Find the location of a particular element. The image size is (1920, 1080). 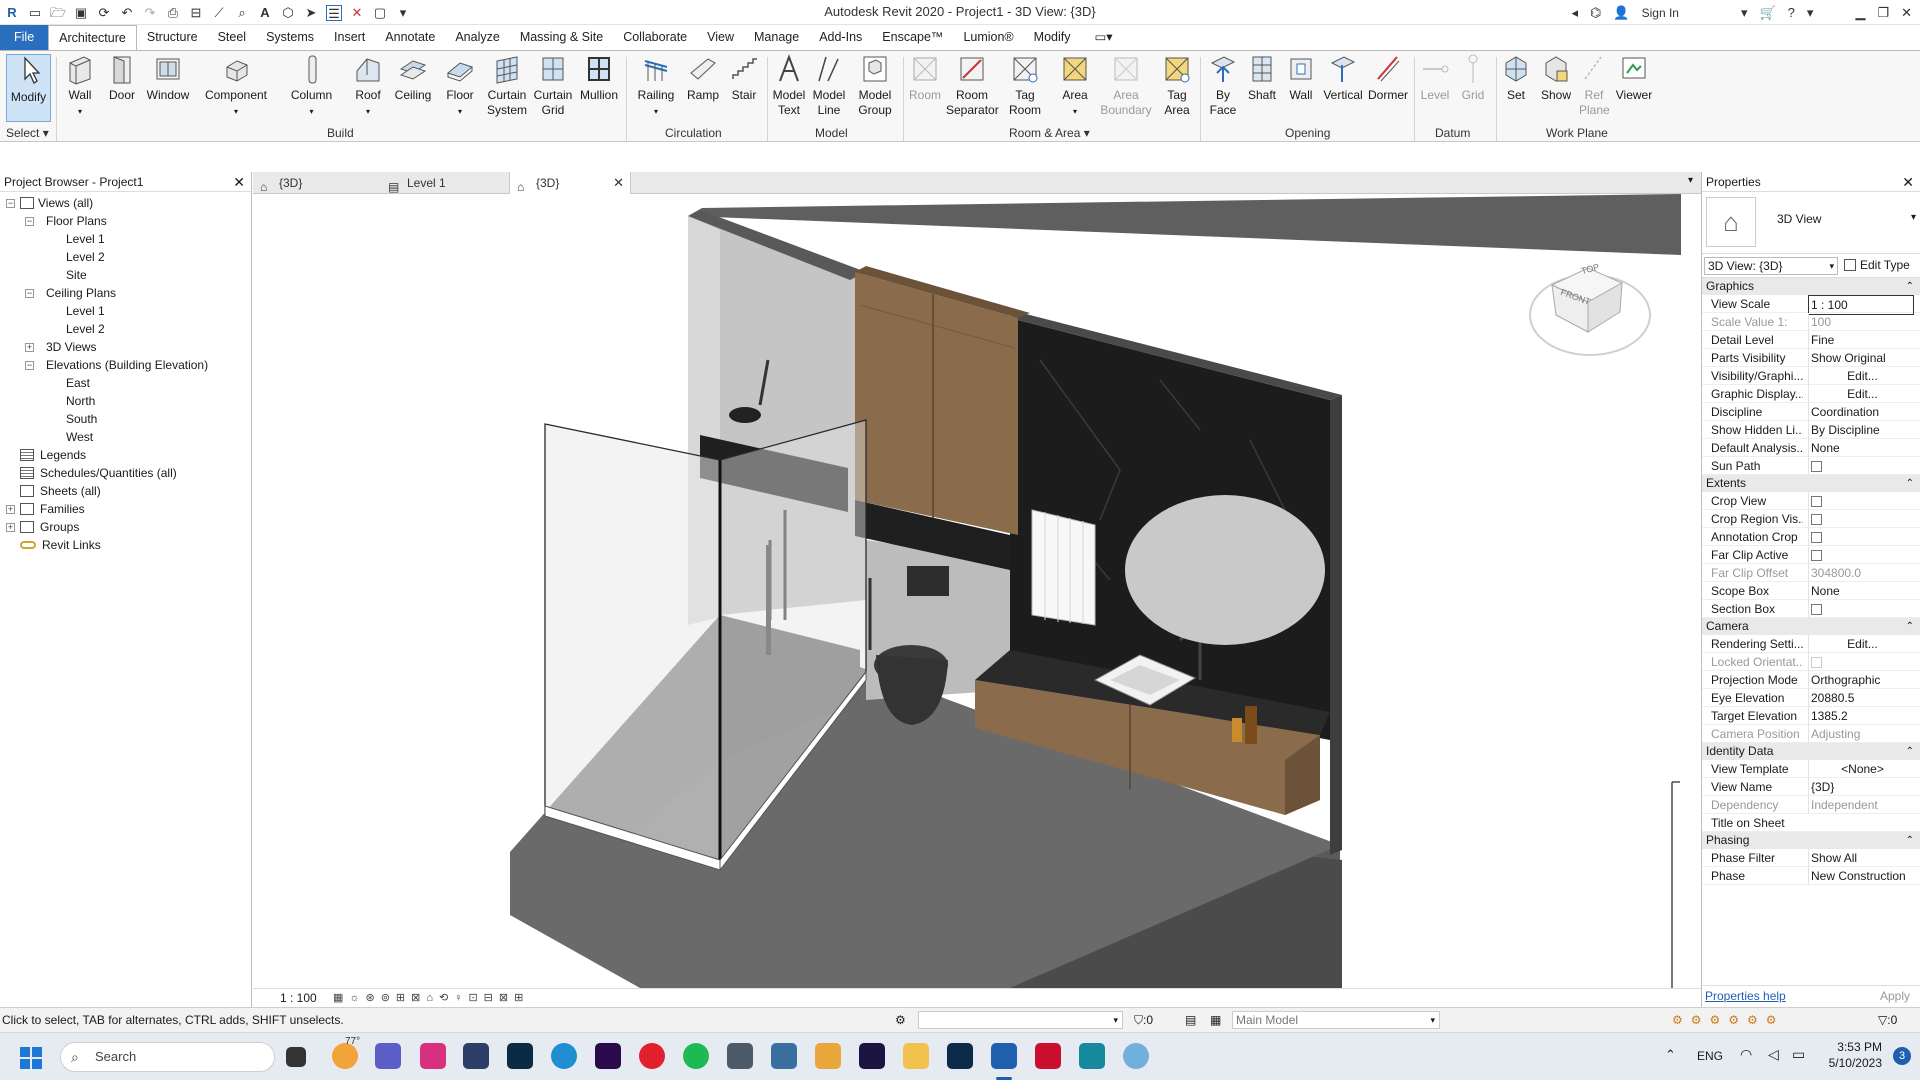

annotation-crop-checkbox is located at coordinates (1816, 538).